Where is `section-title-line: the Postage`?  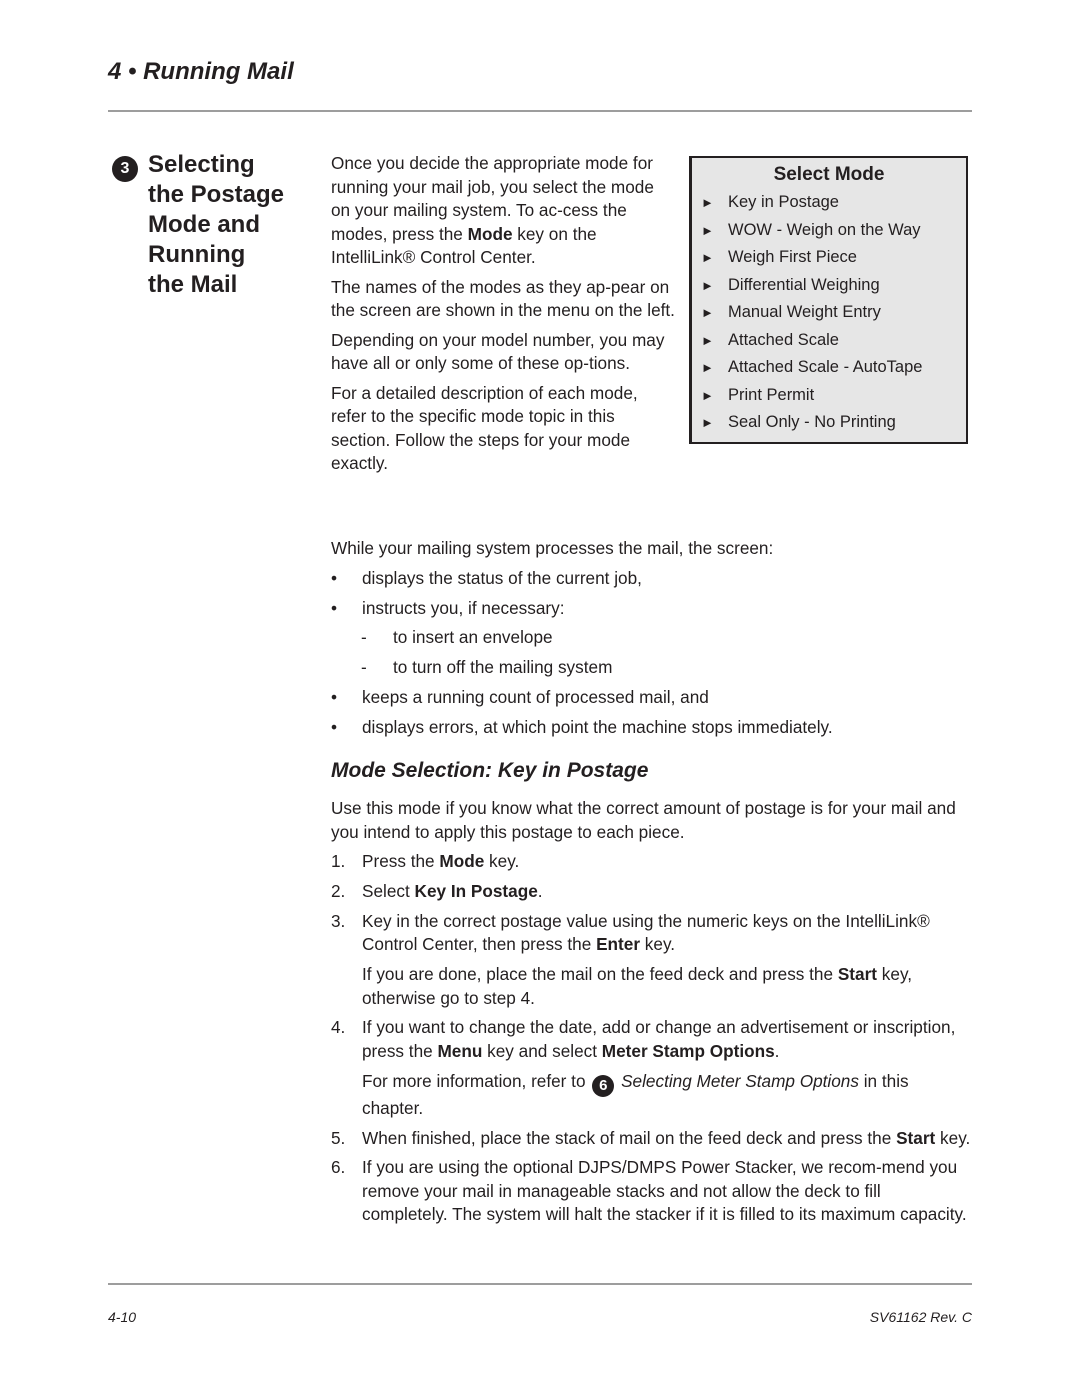 section-title-line: the Postage is located at coordinates (216, 194).